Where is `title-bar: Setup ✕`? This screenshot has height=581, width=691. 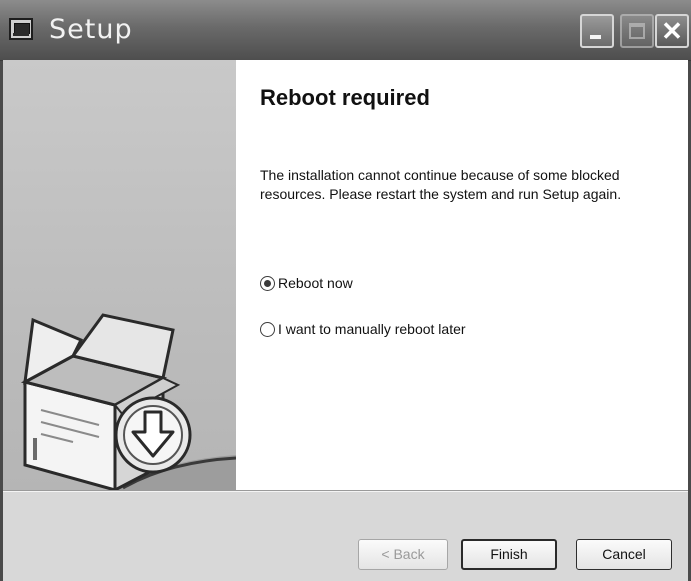
title-bar: Setup ✕ is located at coordinates (345, 30).